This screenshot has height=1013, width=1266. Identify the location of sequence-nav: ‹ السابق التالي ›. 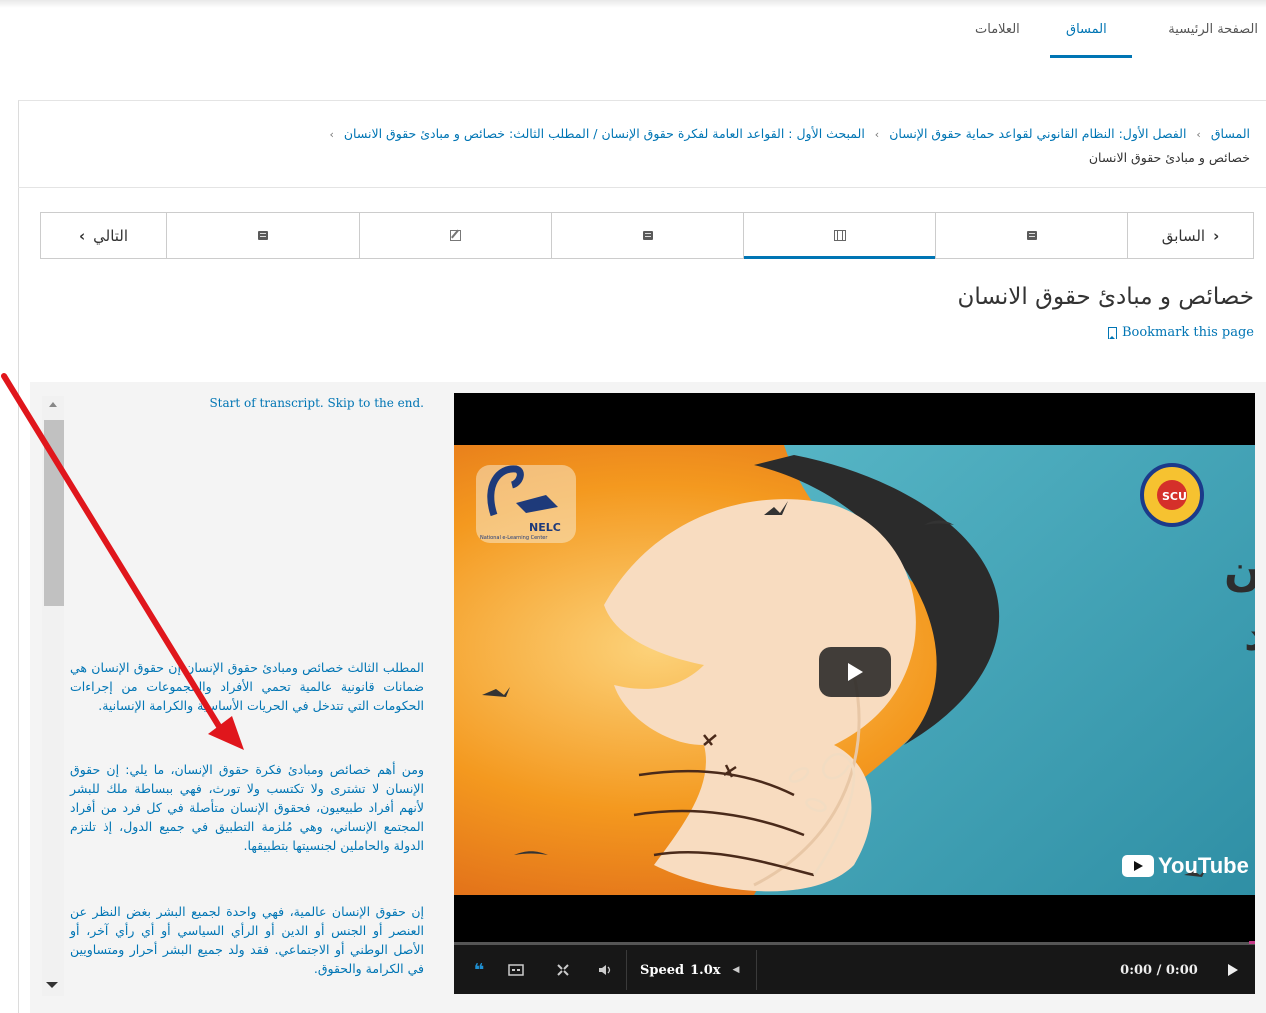
(647, 235).